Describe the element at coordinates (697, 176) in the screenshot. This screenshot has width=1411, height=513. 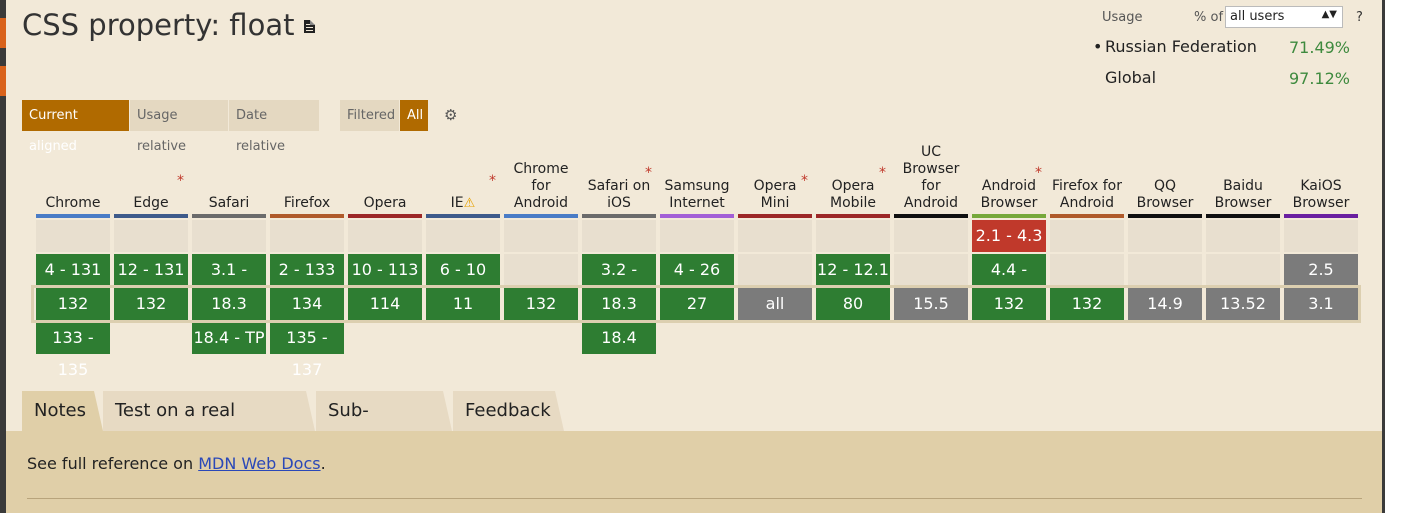
I see `browser-header: Samsung Internet` at that location.